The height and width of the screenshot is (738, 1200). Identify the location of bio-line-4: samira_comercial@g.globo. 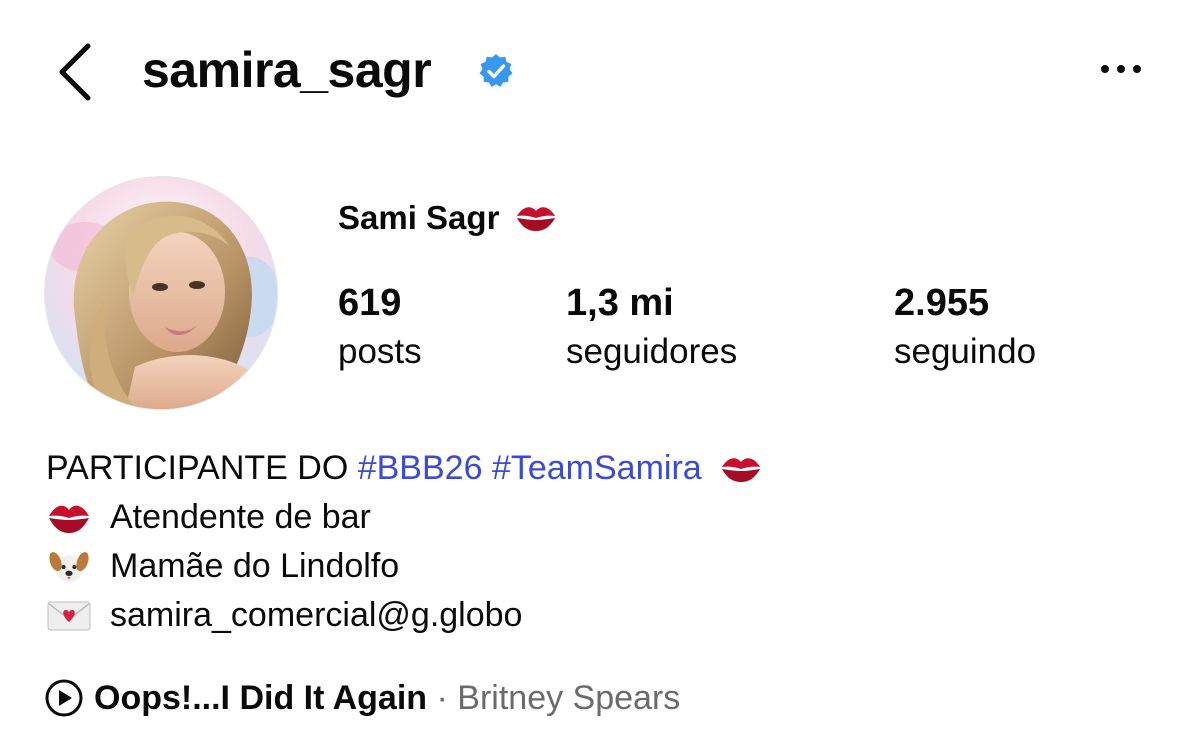
(404, 615).